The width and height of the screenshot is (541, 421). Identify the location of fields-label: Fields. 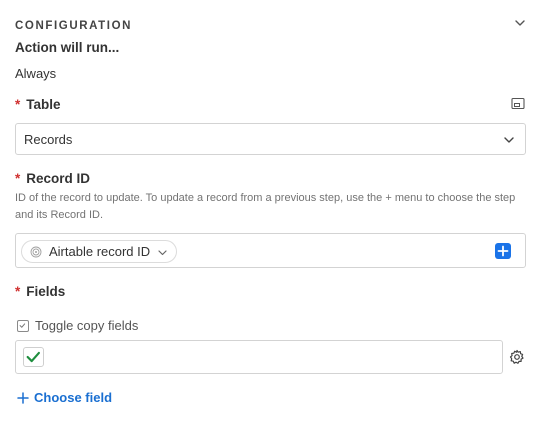
(46, 291).